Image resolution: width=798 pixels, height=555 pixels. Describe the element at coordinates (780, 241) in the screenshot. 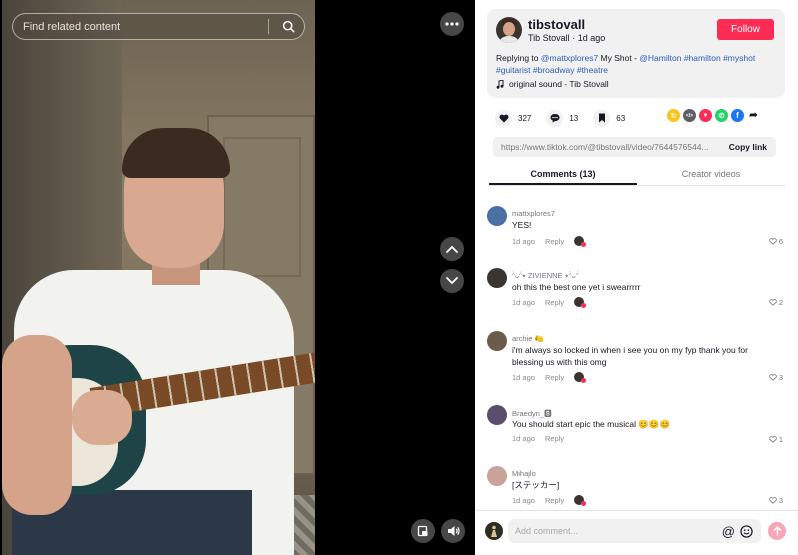

I see `comment-like-count: 6` at that location.